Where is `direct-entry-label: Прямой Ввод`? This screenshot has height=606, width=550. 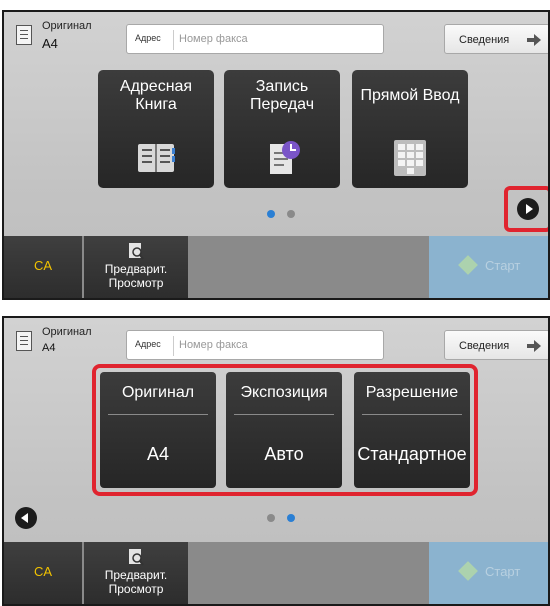
direct-entry-label: Прямой Ввод is located at coordinates (410, 95).